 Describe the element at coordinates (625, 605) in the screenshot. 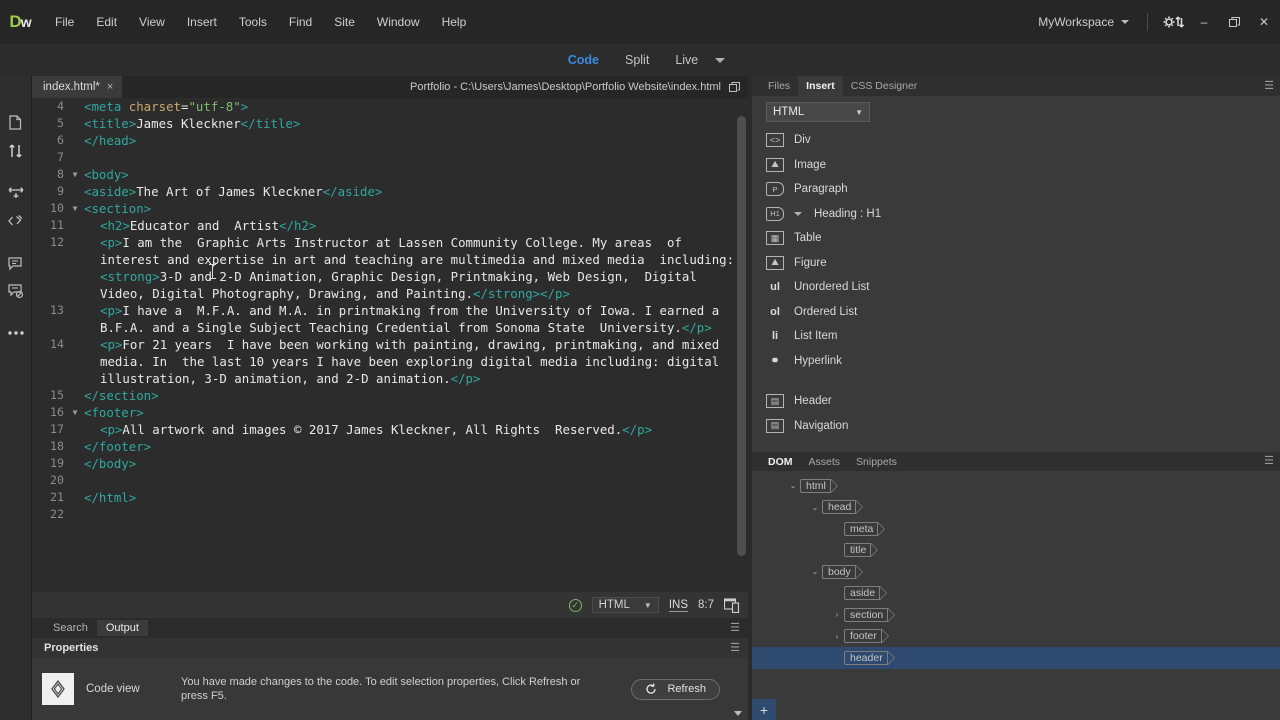

I see `doctype-select: HTML ▼` at that location.